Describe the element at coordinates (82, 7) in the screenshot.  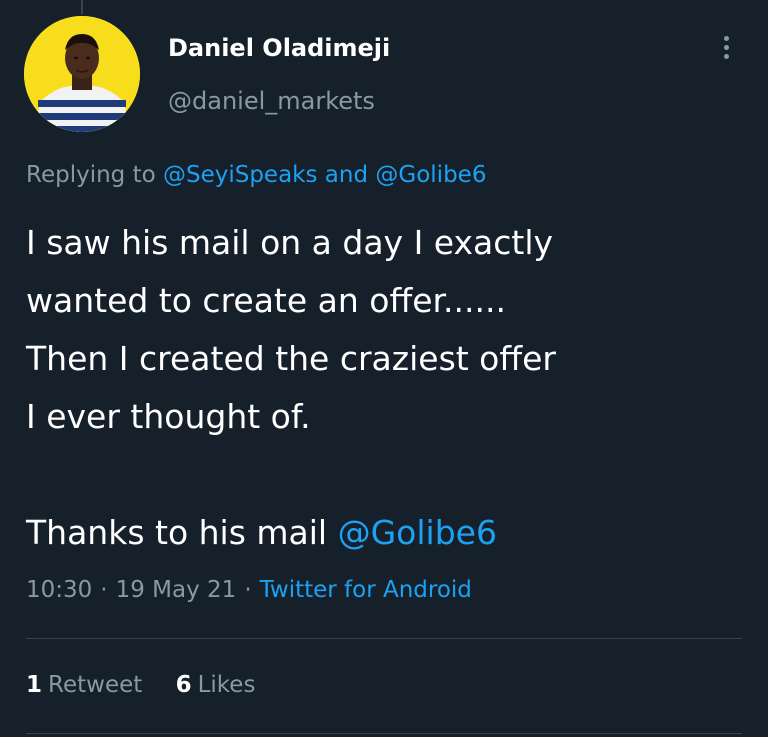
I see `thread-connector-line` at that location.